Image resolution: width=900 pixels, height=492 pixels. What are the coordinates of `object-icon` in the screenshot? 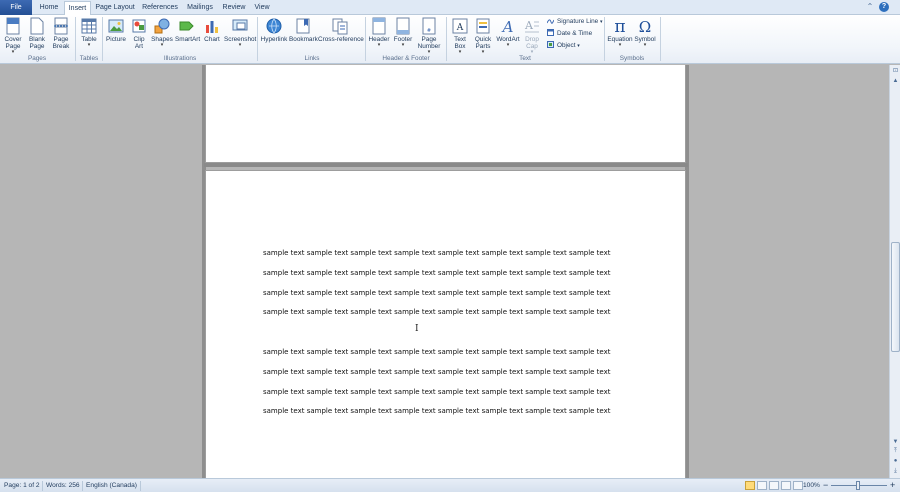 It's located at (550, 44).